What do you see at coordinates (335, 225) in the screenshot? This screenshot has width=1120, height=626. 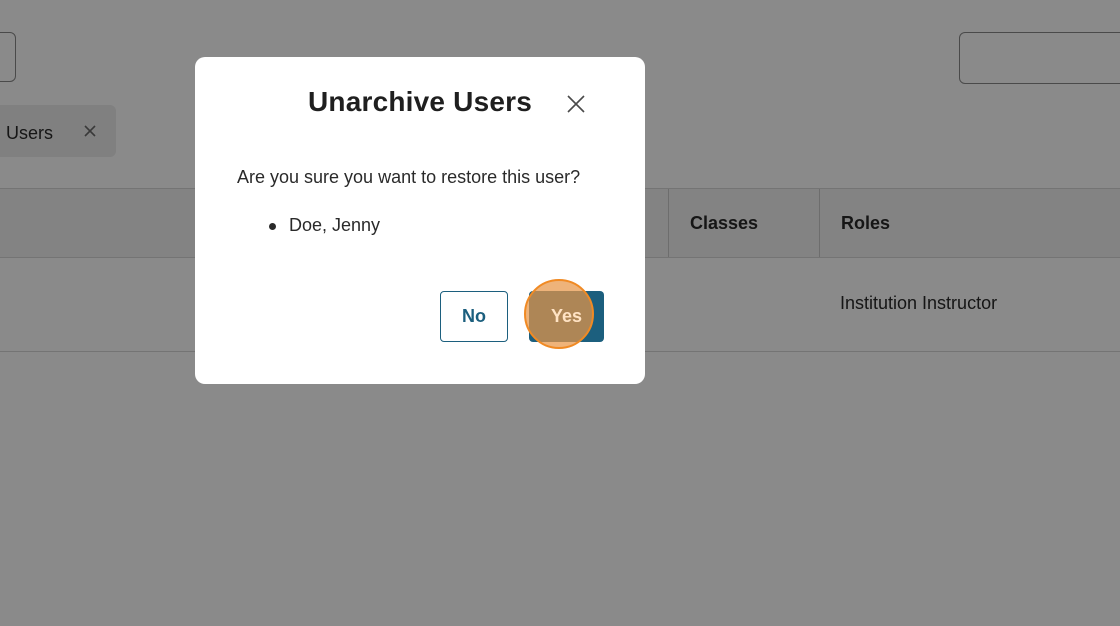 I see `user-name: Doe, Jenny` at bounding box center [335, 225].